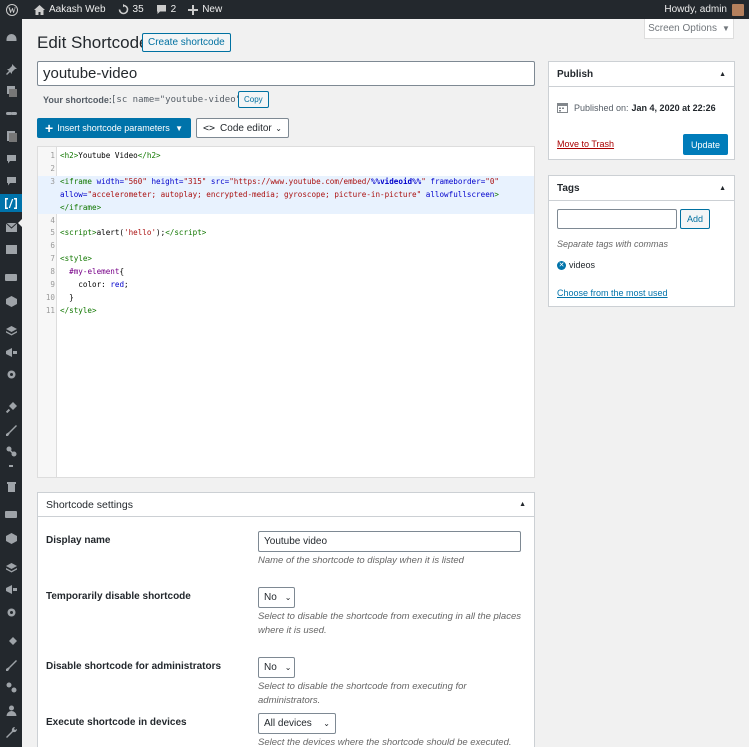  I want to click on menu-comments, so click(11, 159).